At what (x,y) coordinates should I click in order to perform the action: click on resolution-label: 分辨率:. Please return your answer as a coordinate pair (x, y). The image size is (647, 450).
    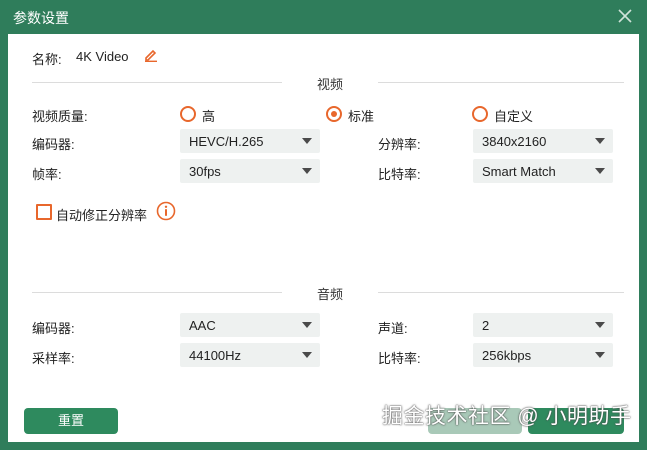
    Looking at the image, I should click on (399, 144).